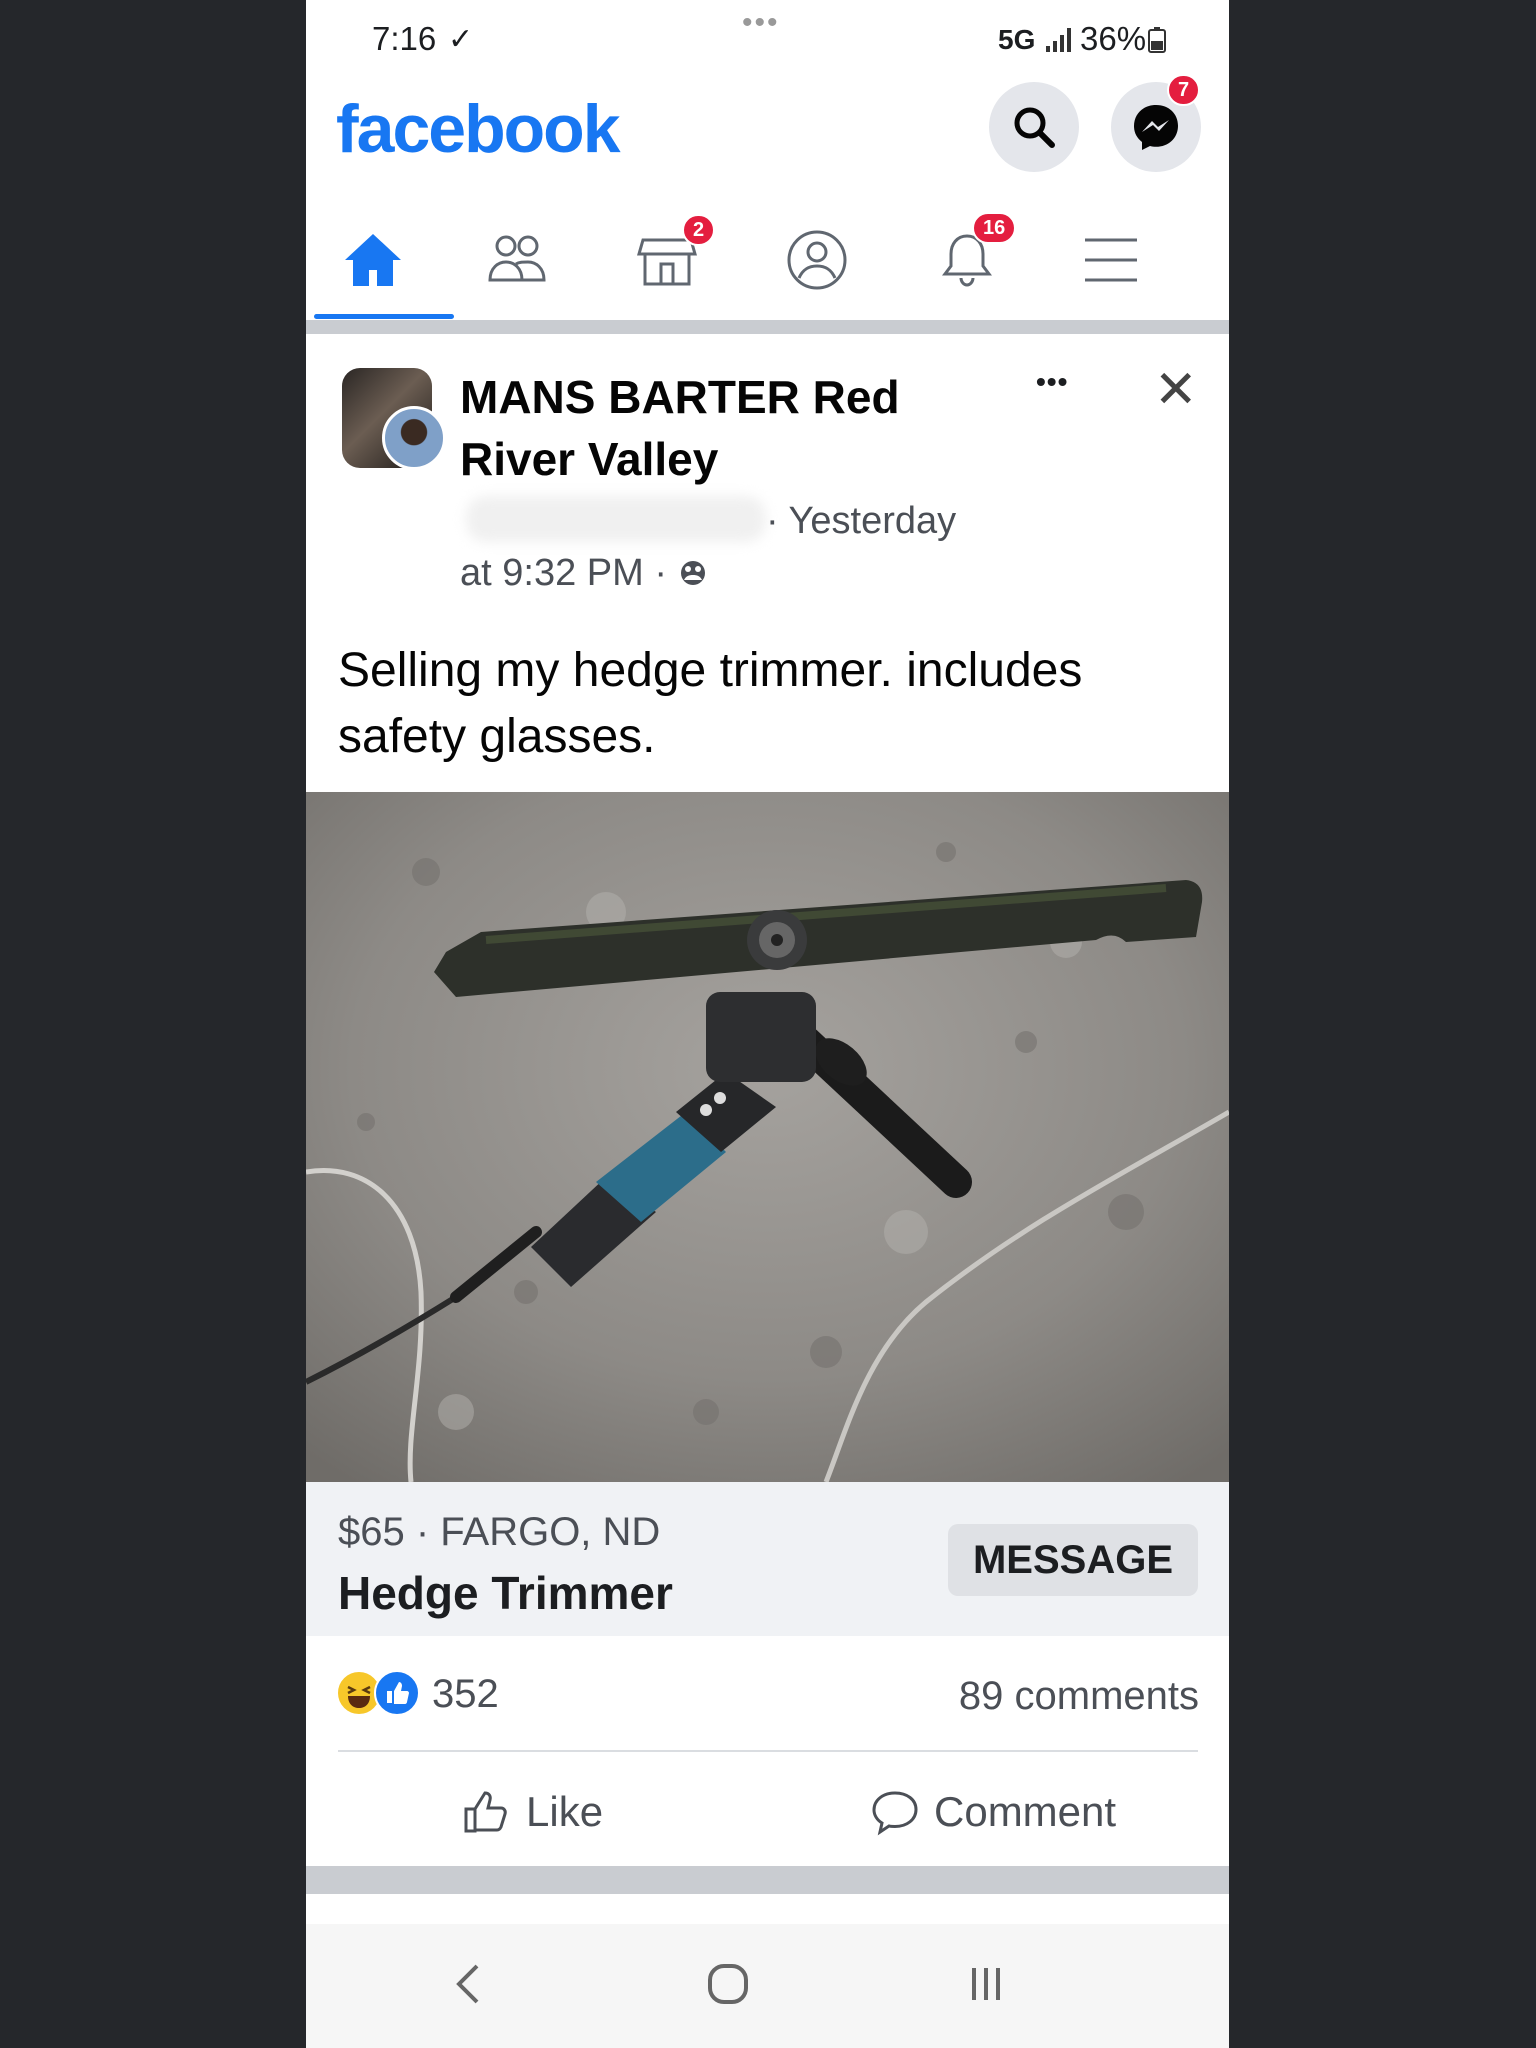 The image size is (1536, 2048). What do you see at coordinates (767, 1559) in the screenshot?
I see `marketplace-listing: $65 · FARGO, ND Hedge Trimmer MESSAGE` at bounding box center [767, 1559].